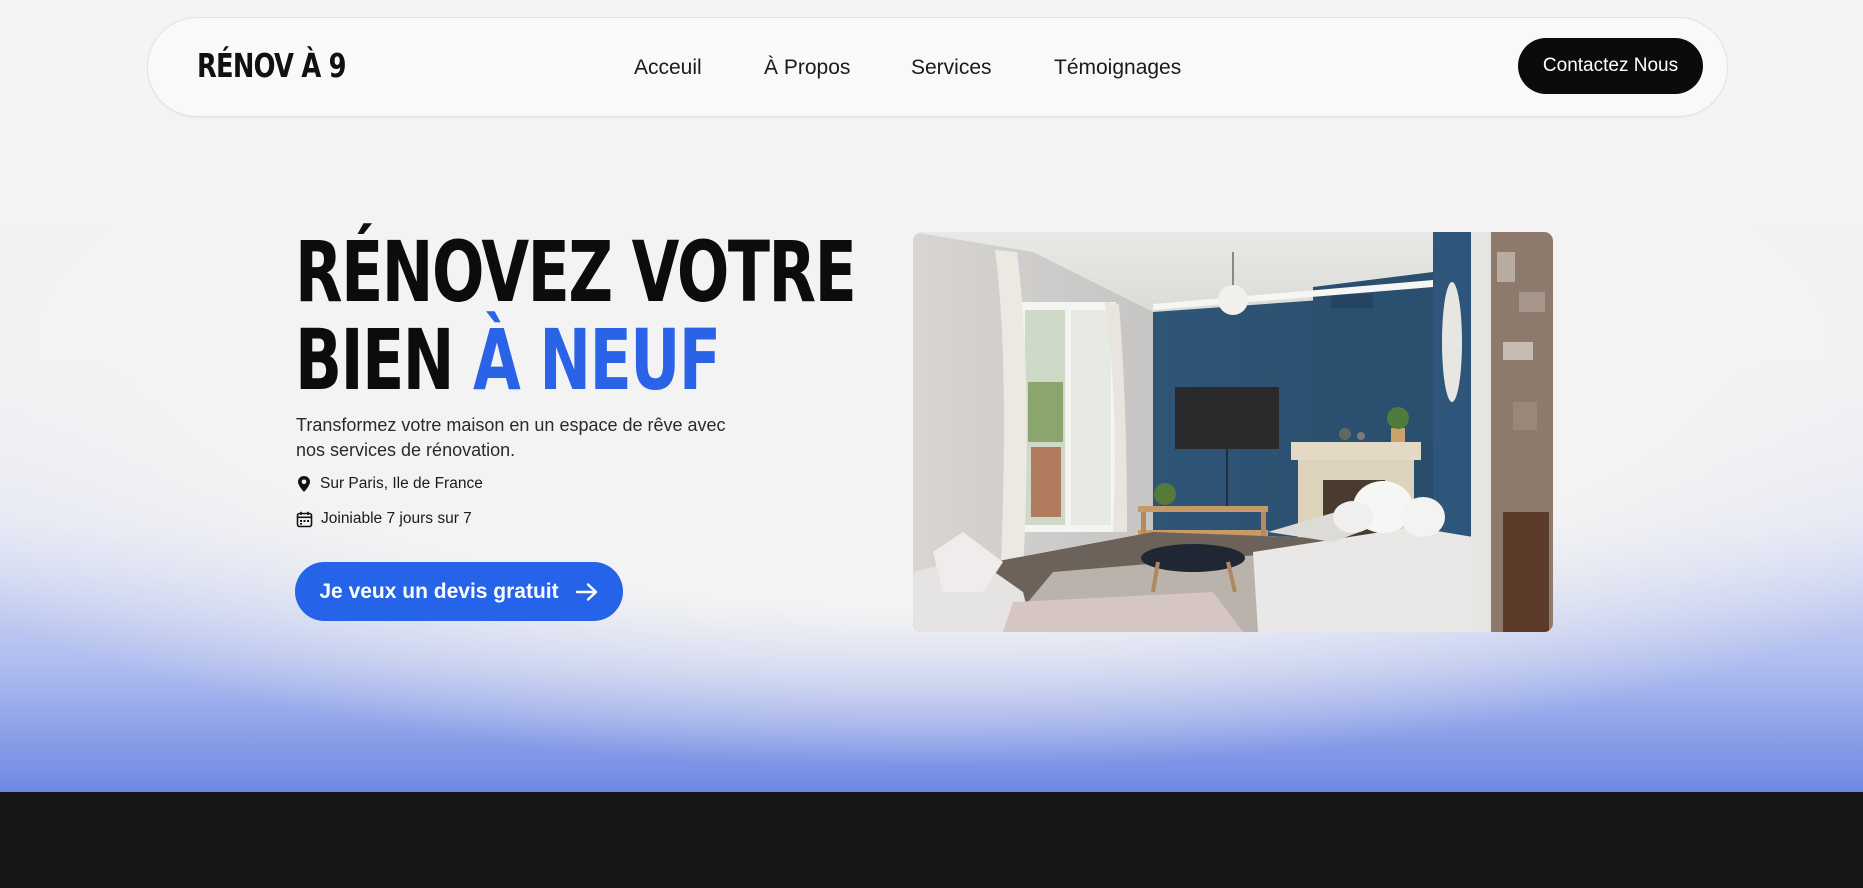 The width and height of the screenshot is (1863, 888). What do you see at coordinates (807, 67) in the screenshot?
I see `nav-link-a-propos: À Propos` at bounding box center [807, 67].